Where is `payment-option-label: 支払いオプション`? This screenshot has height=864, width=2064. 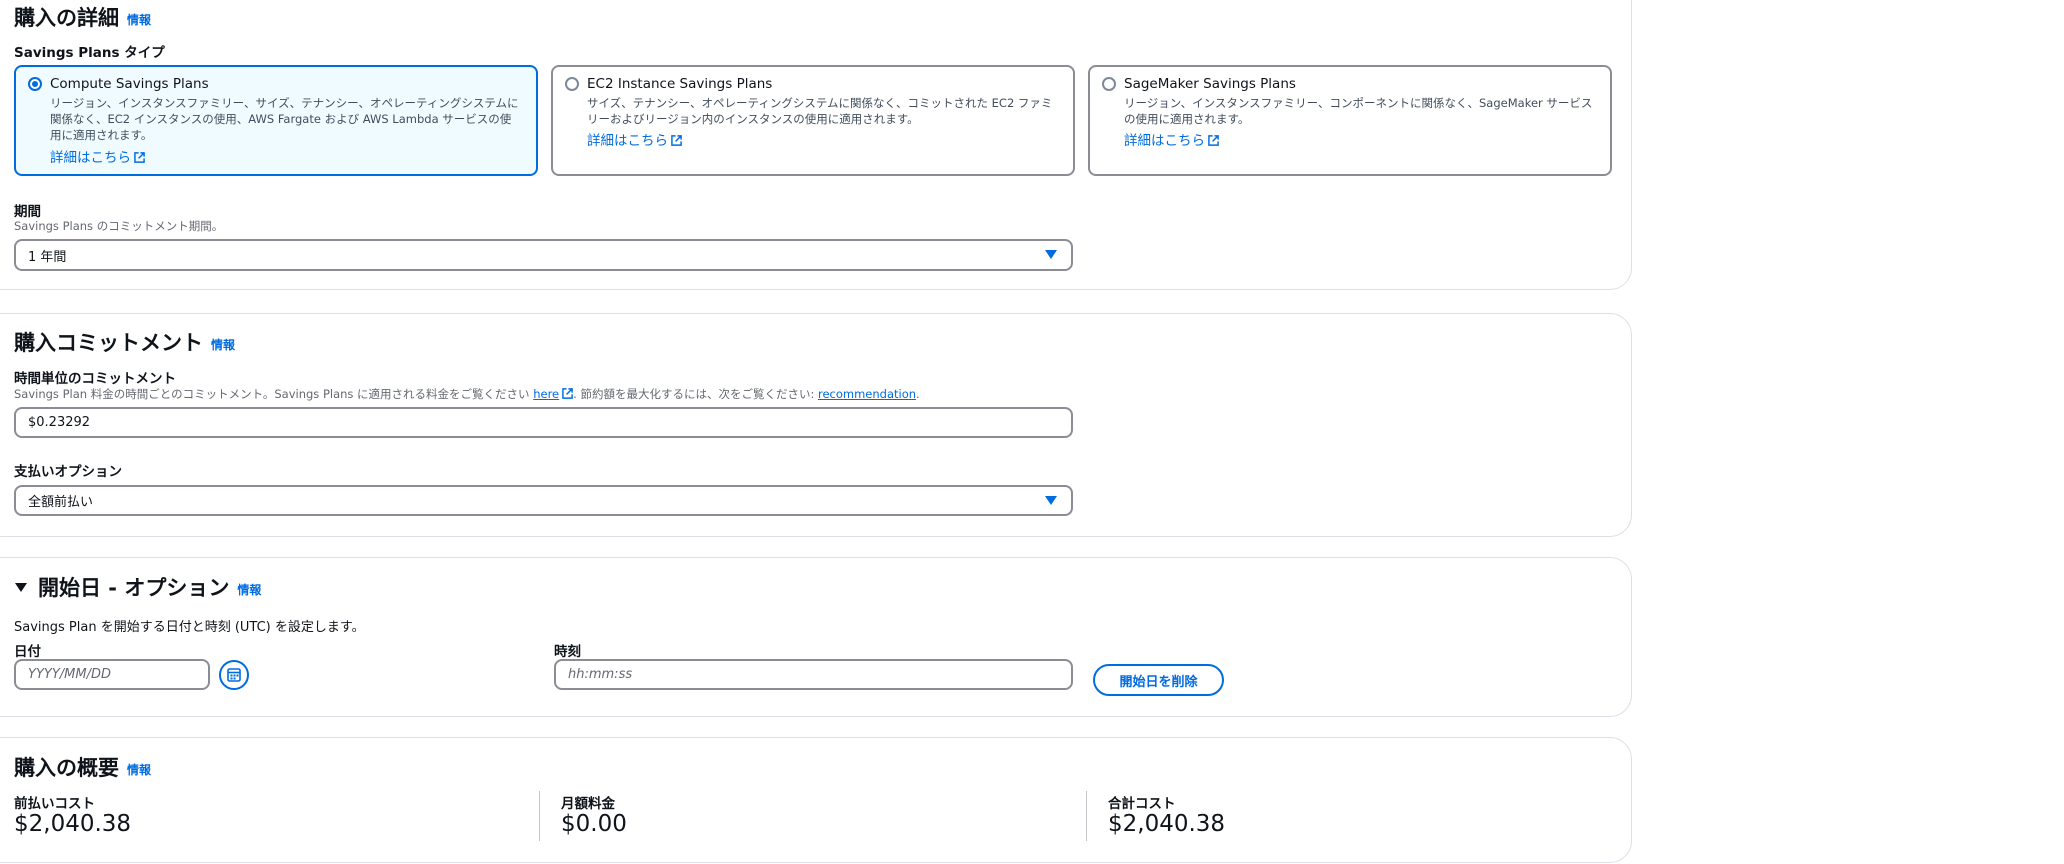
payment-option-label: 支払いオプション is located at coordinates (68, 472).